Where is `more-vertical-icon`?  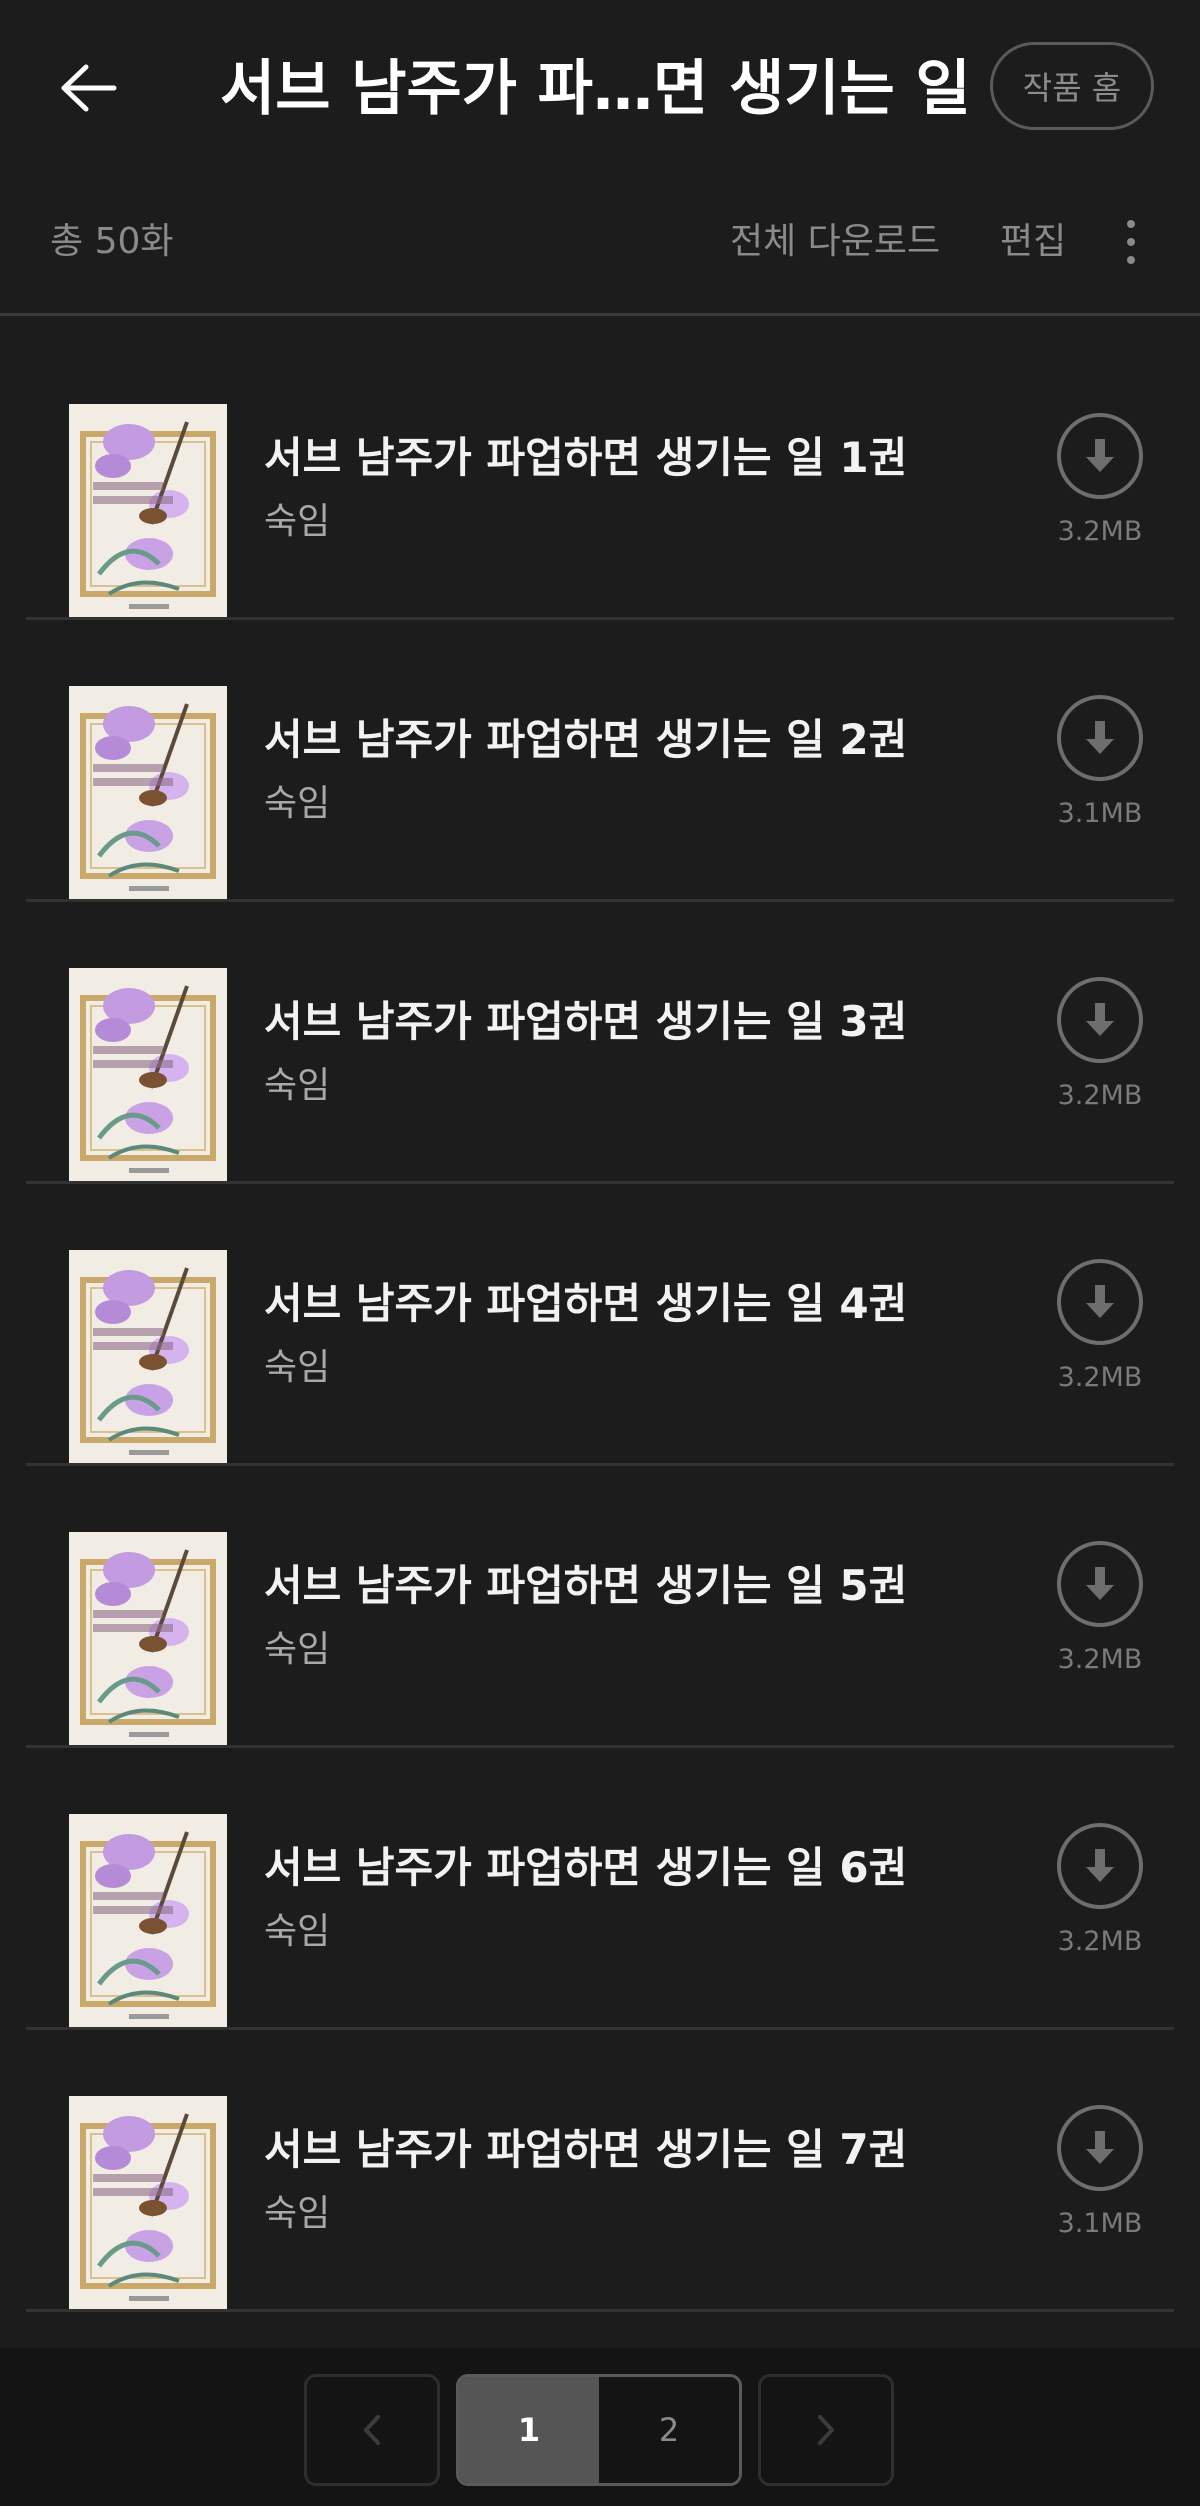 more-vertical-icon is located at coordinates (1131, 242).